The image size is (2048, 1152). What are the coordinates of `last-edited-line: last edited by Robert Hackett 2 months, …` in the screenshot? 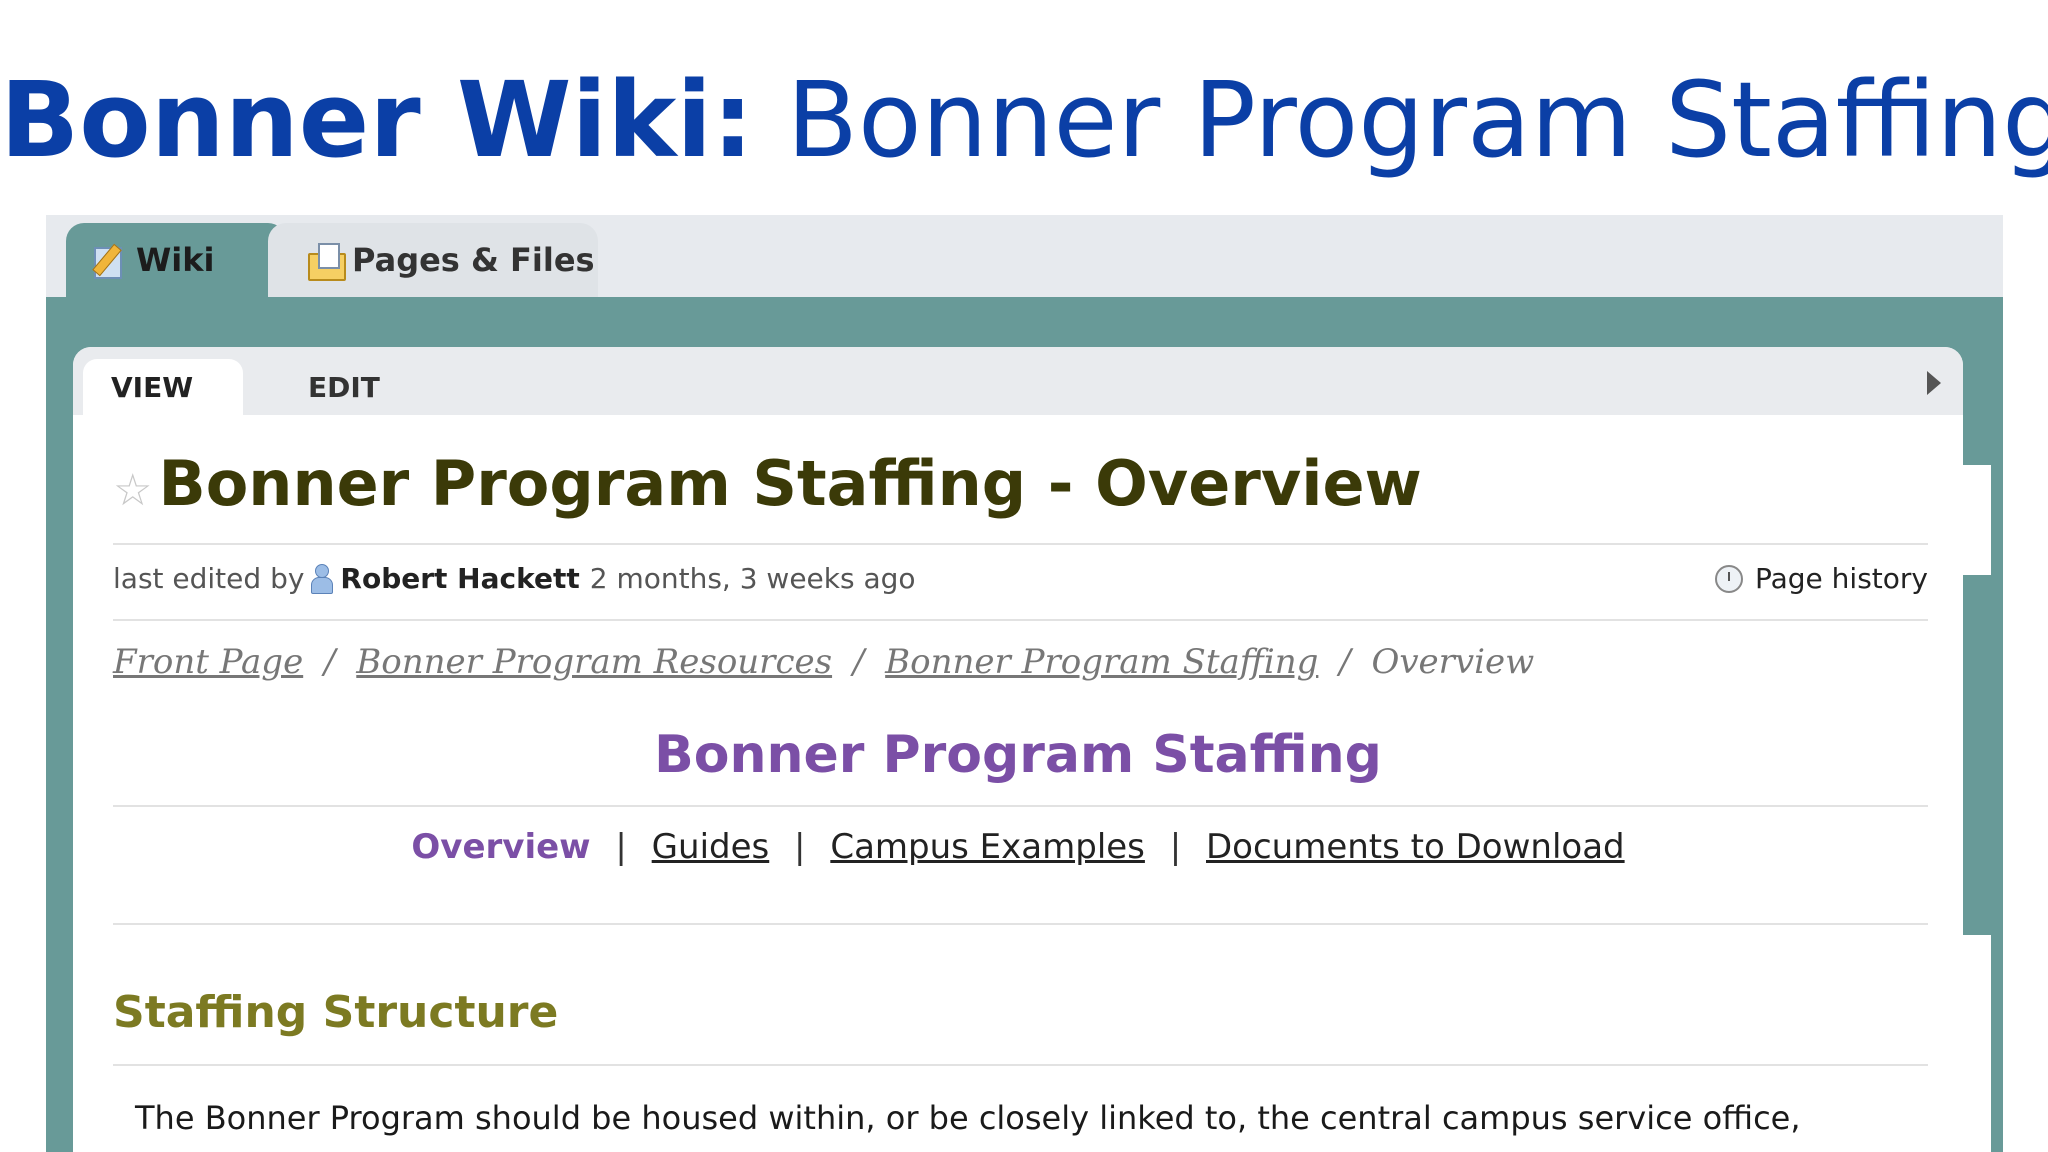 It's located at (514, 578).